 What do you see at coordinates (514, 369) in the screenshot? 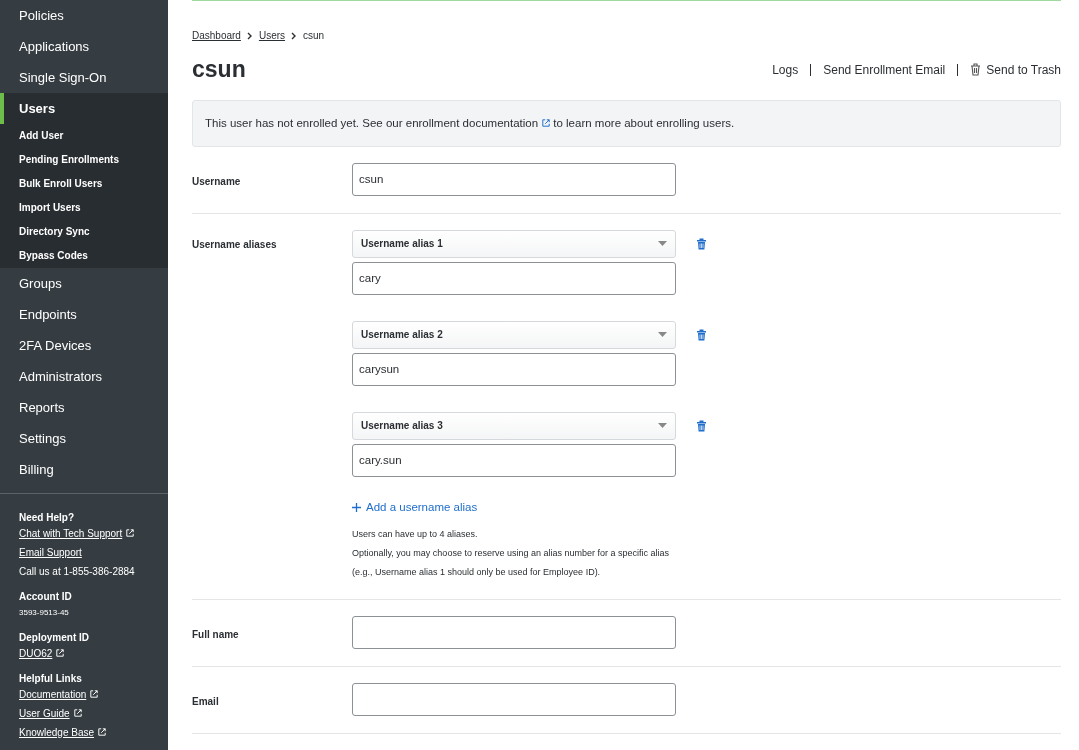
I see `input-field: carysun` at bounding box center [514, 369].